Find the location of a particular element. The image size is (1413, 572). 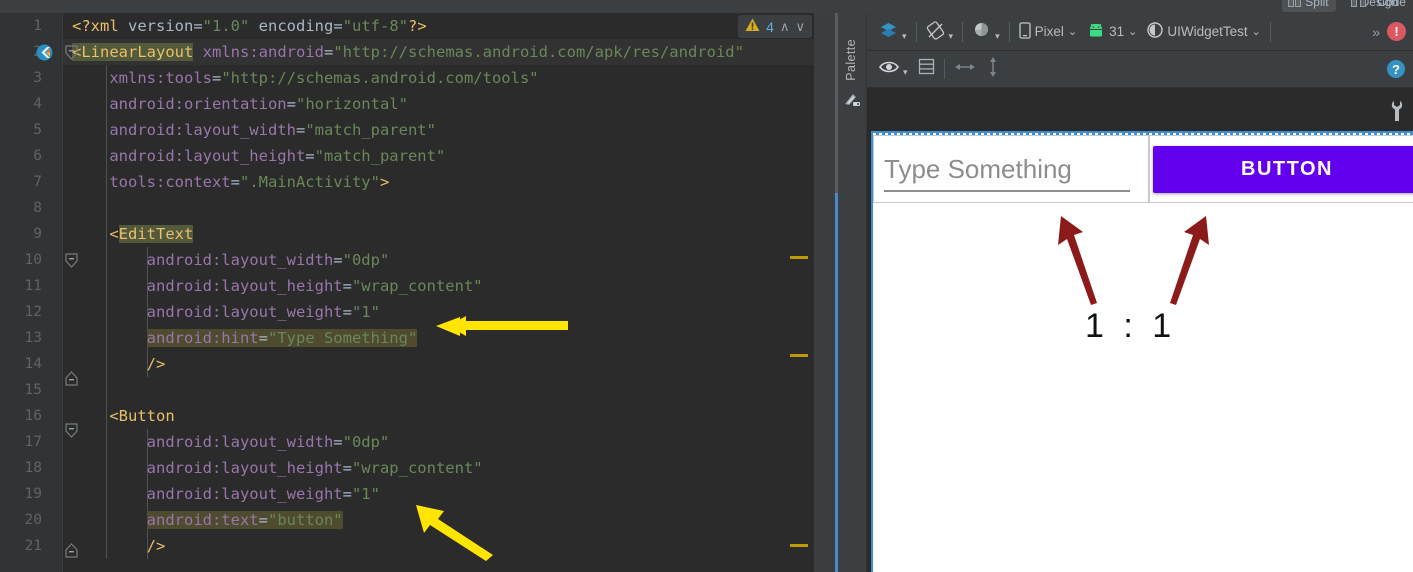

line-number: 8 is located at coordinates (37, 208).